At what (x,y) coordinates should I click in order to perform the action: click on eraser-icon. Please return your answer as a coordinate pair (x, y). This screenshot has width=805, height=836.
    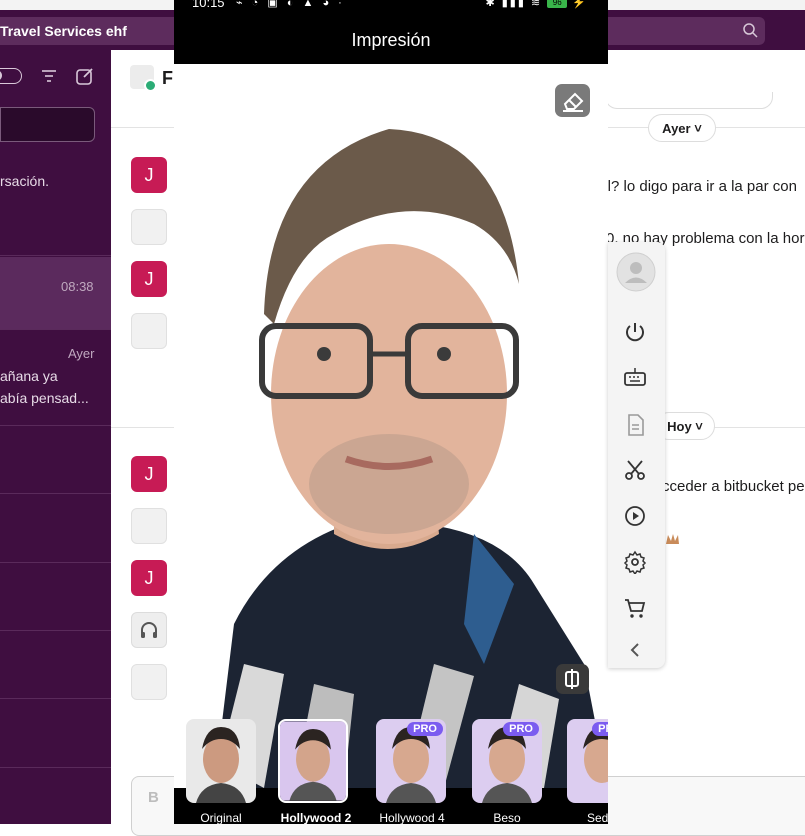
    Looking at the image, I should click on (573, 102).